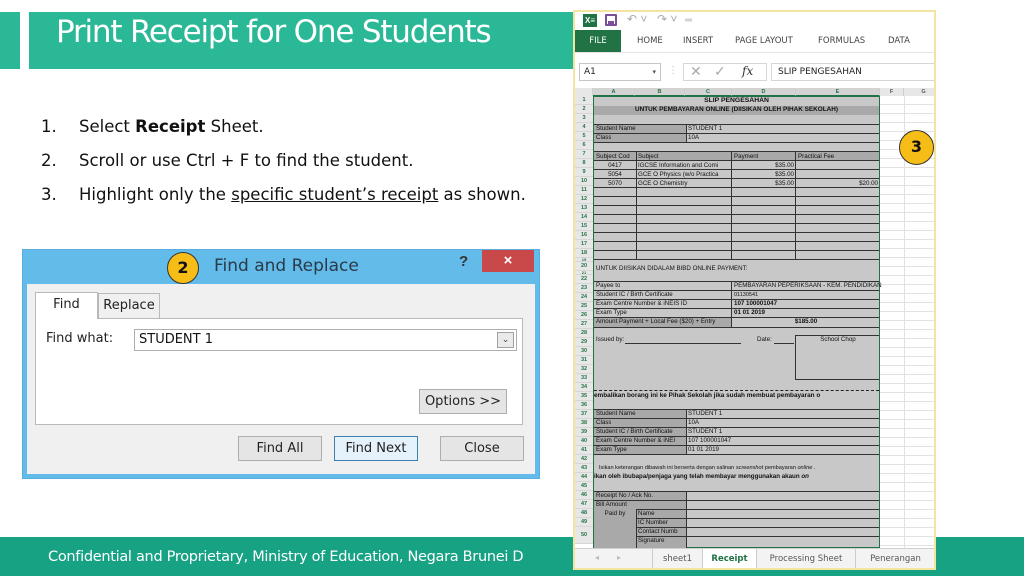 The width and height of the screenshot is (1024, 576). I want to click on row-header: 43, so click(584, 468).